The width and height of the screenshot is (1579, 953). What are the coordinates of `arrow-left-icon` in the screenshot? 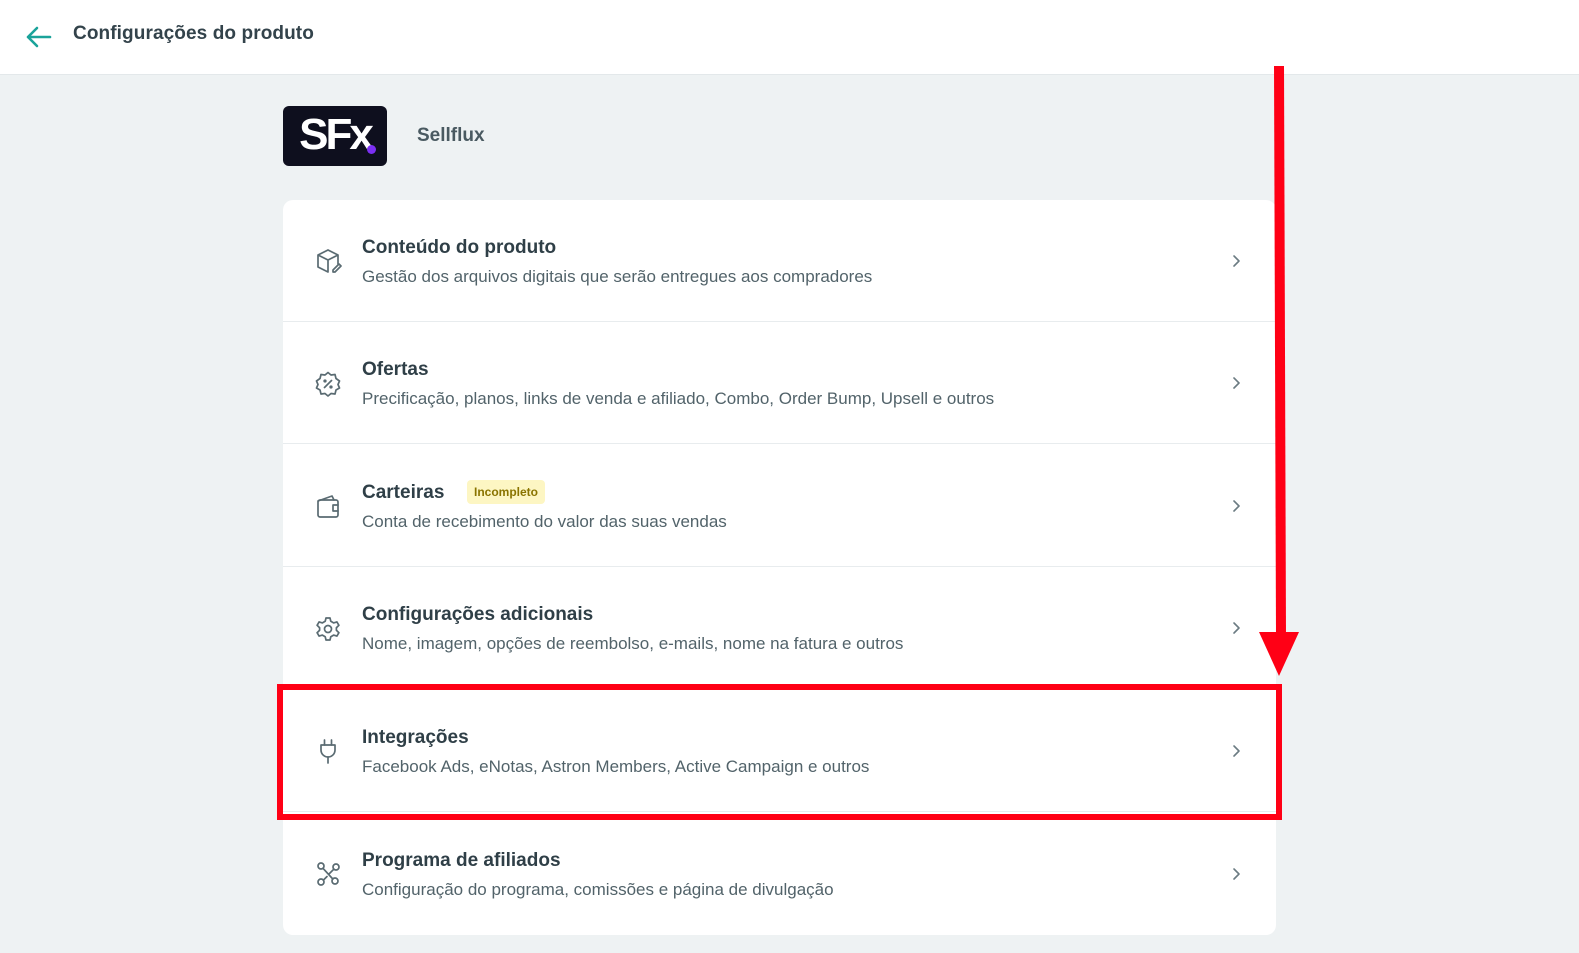 It's located at (39, 37).